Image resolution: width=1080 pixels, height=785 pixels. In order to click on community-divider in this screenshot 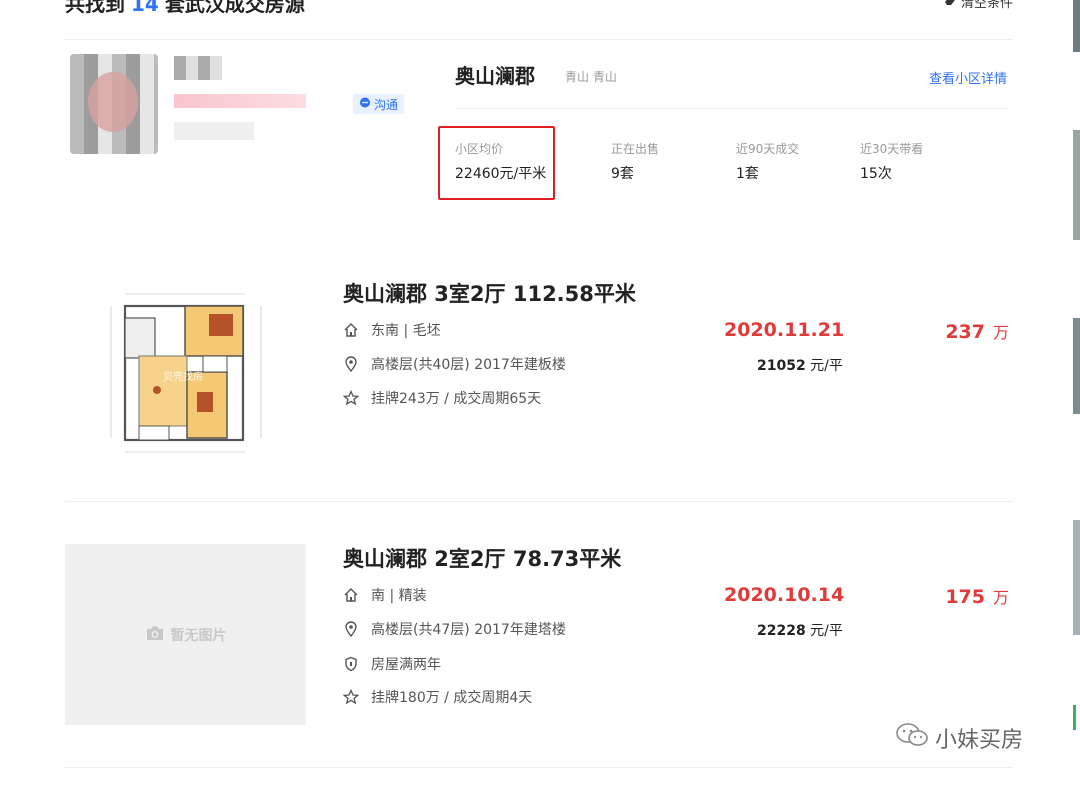, I will do `click(731, 108)`.